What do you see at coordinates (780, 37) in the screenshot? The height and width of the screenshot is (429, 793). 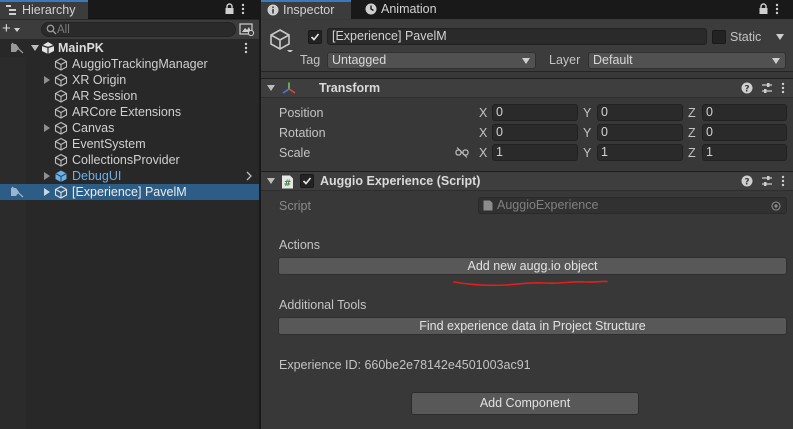 I see `static-dropdown-chevron-icon` at bounding box center [780, 37].